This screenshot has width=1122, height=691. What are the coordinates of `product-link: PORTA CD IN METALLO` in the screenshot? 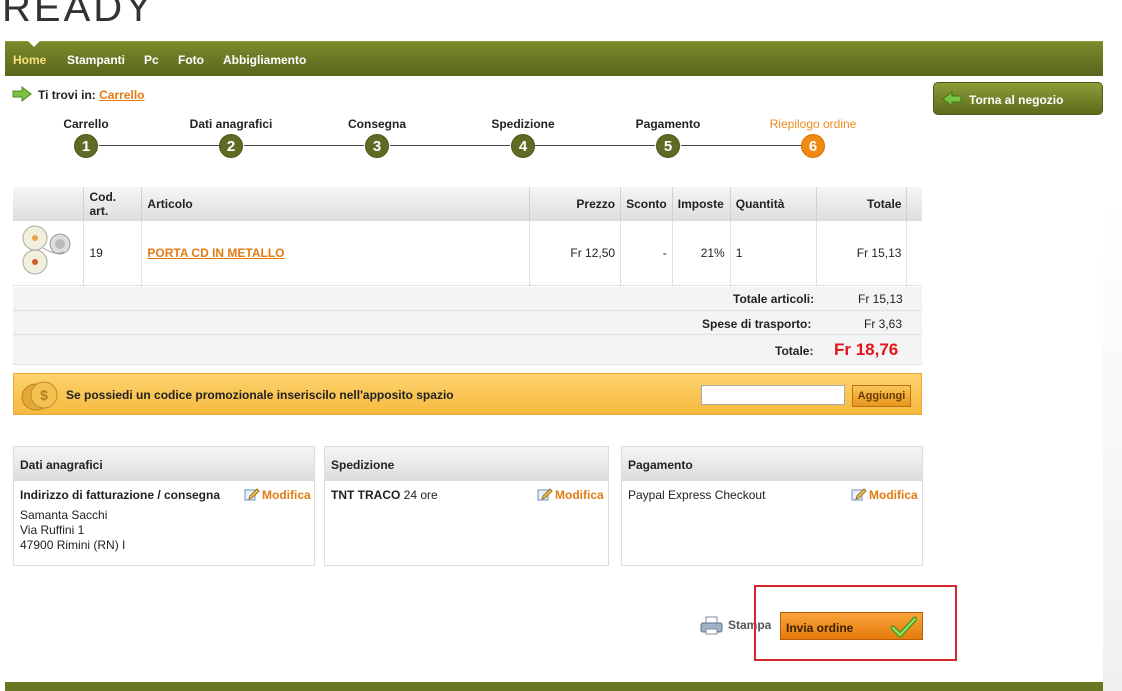 It's located at (215, 253).